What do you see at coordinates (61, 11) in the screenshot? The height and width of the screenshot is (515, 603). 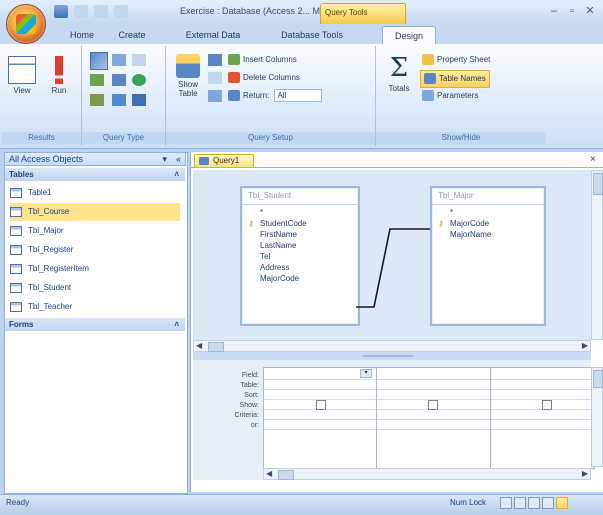 I see `save-icon` at bounding box center [61, 11].